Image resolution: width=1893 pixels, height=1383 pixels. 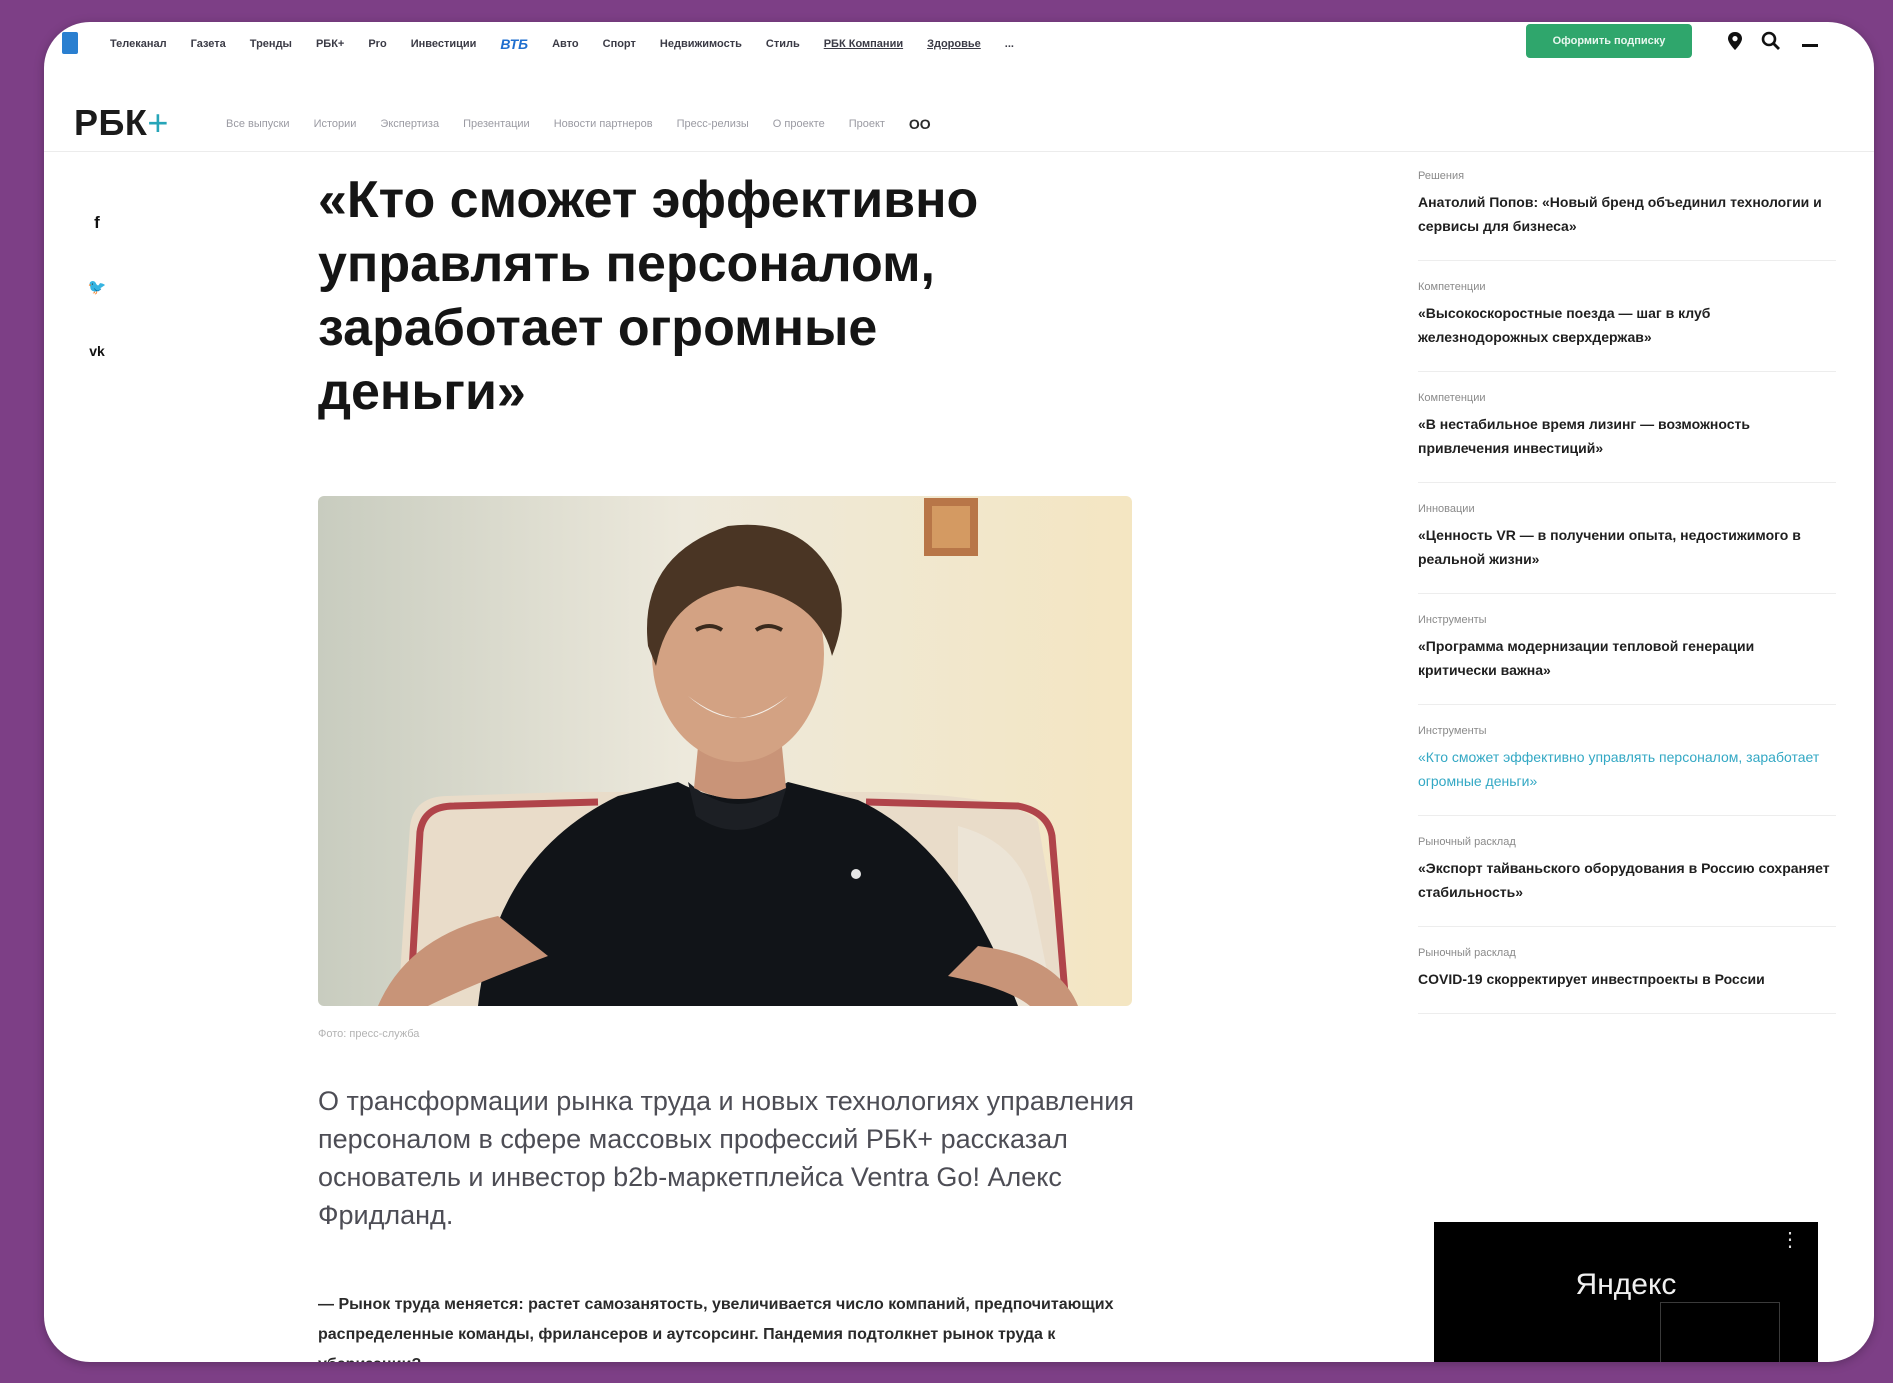 I want to click on rbc-plus-logo: РБК+, so click(x=121, y=123).